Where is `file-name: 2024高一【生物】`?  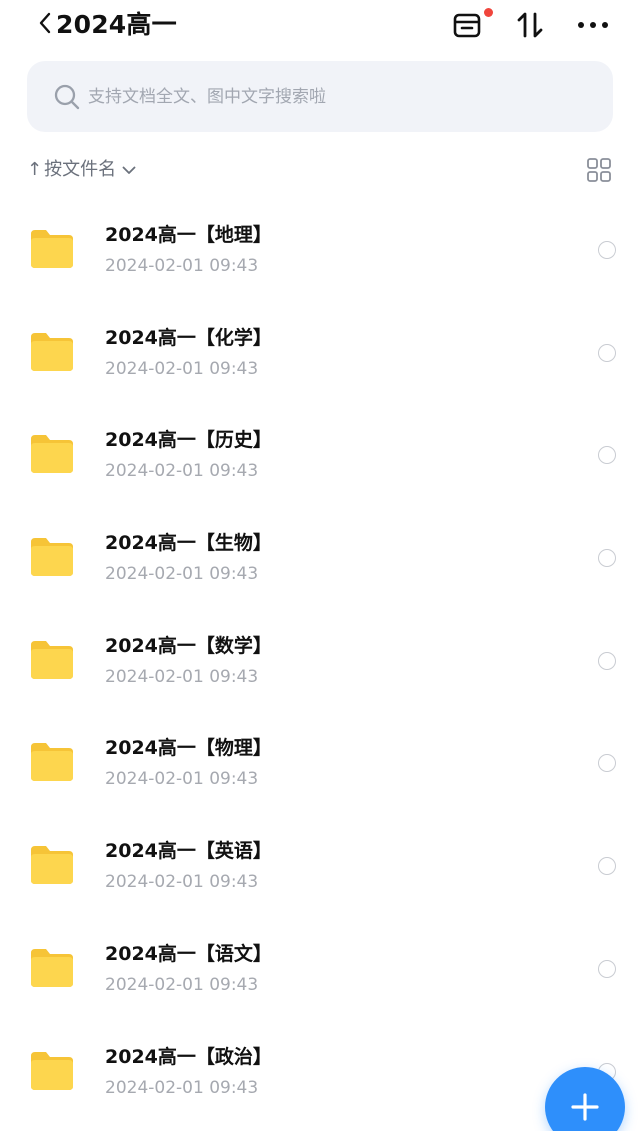 file-name: 2024高一【生物】 is located at coordinates (188, 543).